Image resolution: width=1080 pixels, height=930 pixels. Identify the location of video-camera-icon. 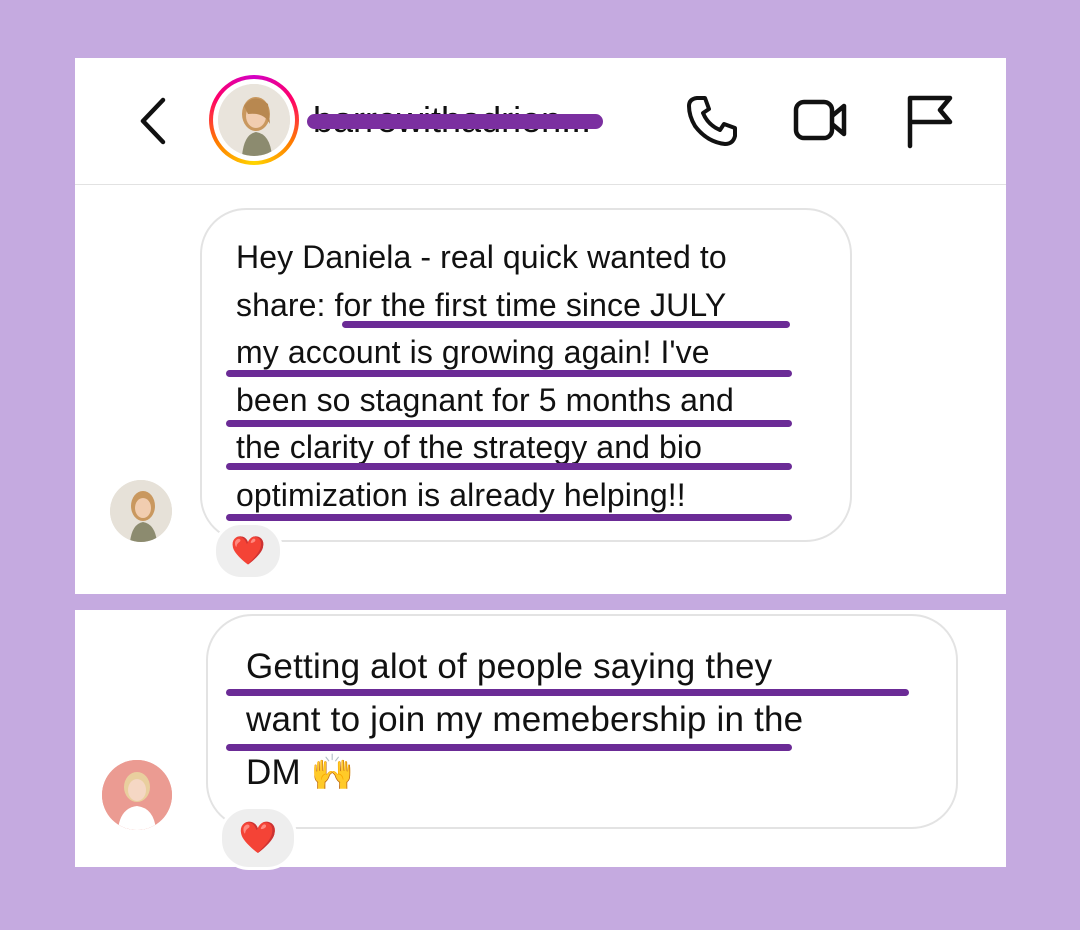
(820, 120).